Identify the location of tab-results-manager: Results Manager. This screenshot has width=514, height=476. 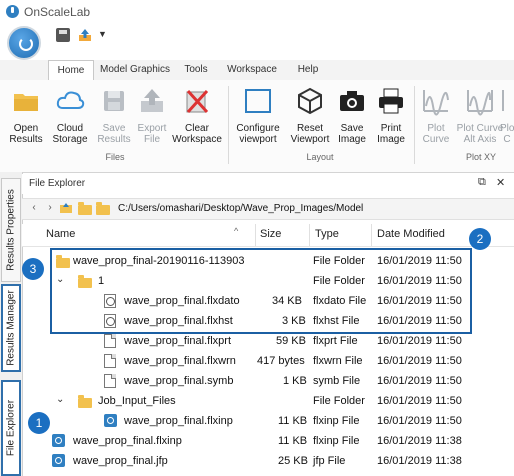
(11, 328).